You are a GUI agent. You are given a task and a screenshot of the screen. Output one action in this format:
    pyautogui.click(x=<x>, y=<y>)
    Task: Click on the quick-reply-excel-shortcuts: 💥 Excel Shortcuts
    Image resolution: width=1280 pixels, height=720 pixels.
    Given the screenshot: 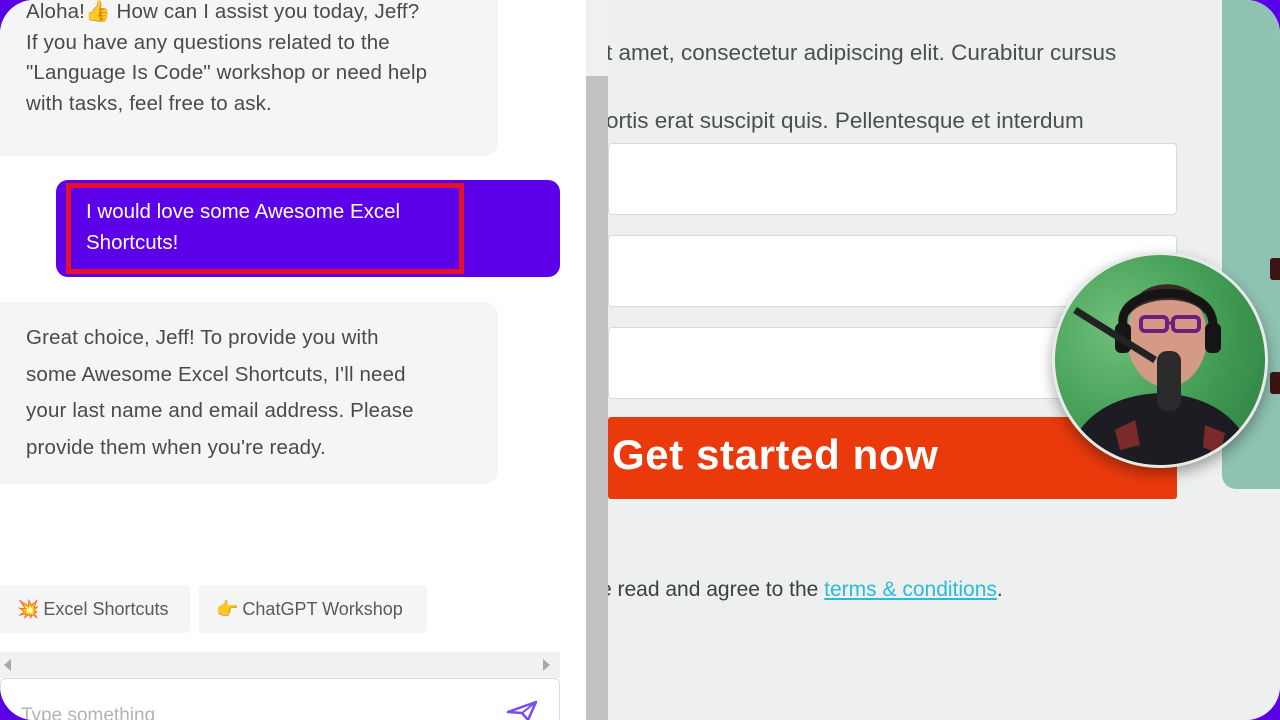 What is the action you would take?
    pyautogui.click(x=95, y=609)
    